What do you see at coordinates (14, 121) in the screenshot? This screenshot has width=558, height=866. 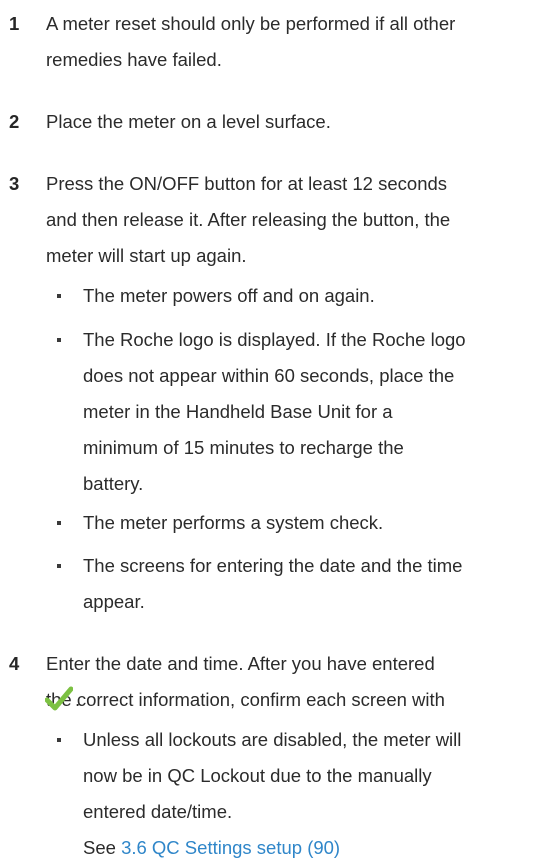 I see `step-number: 2` at bounding box center [14, 121].